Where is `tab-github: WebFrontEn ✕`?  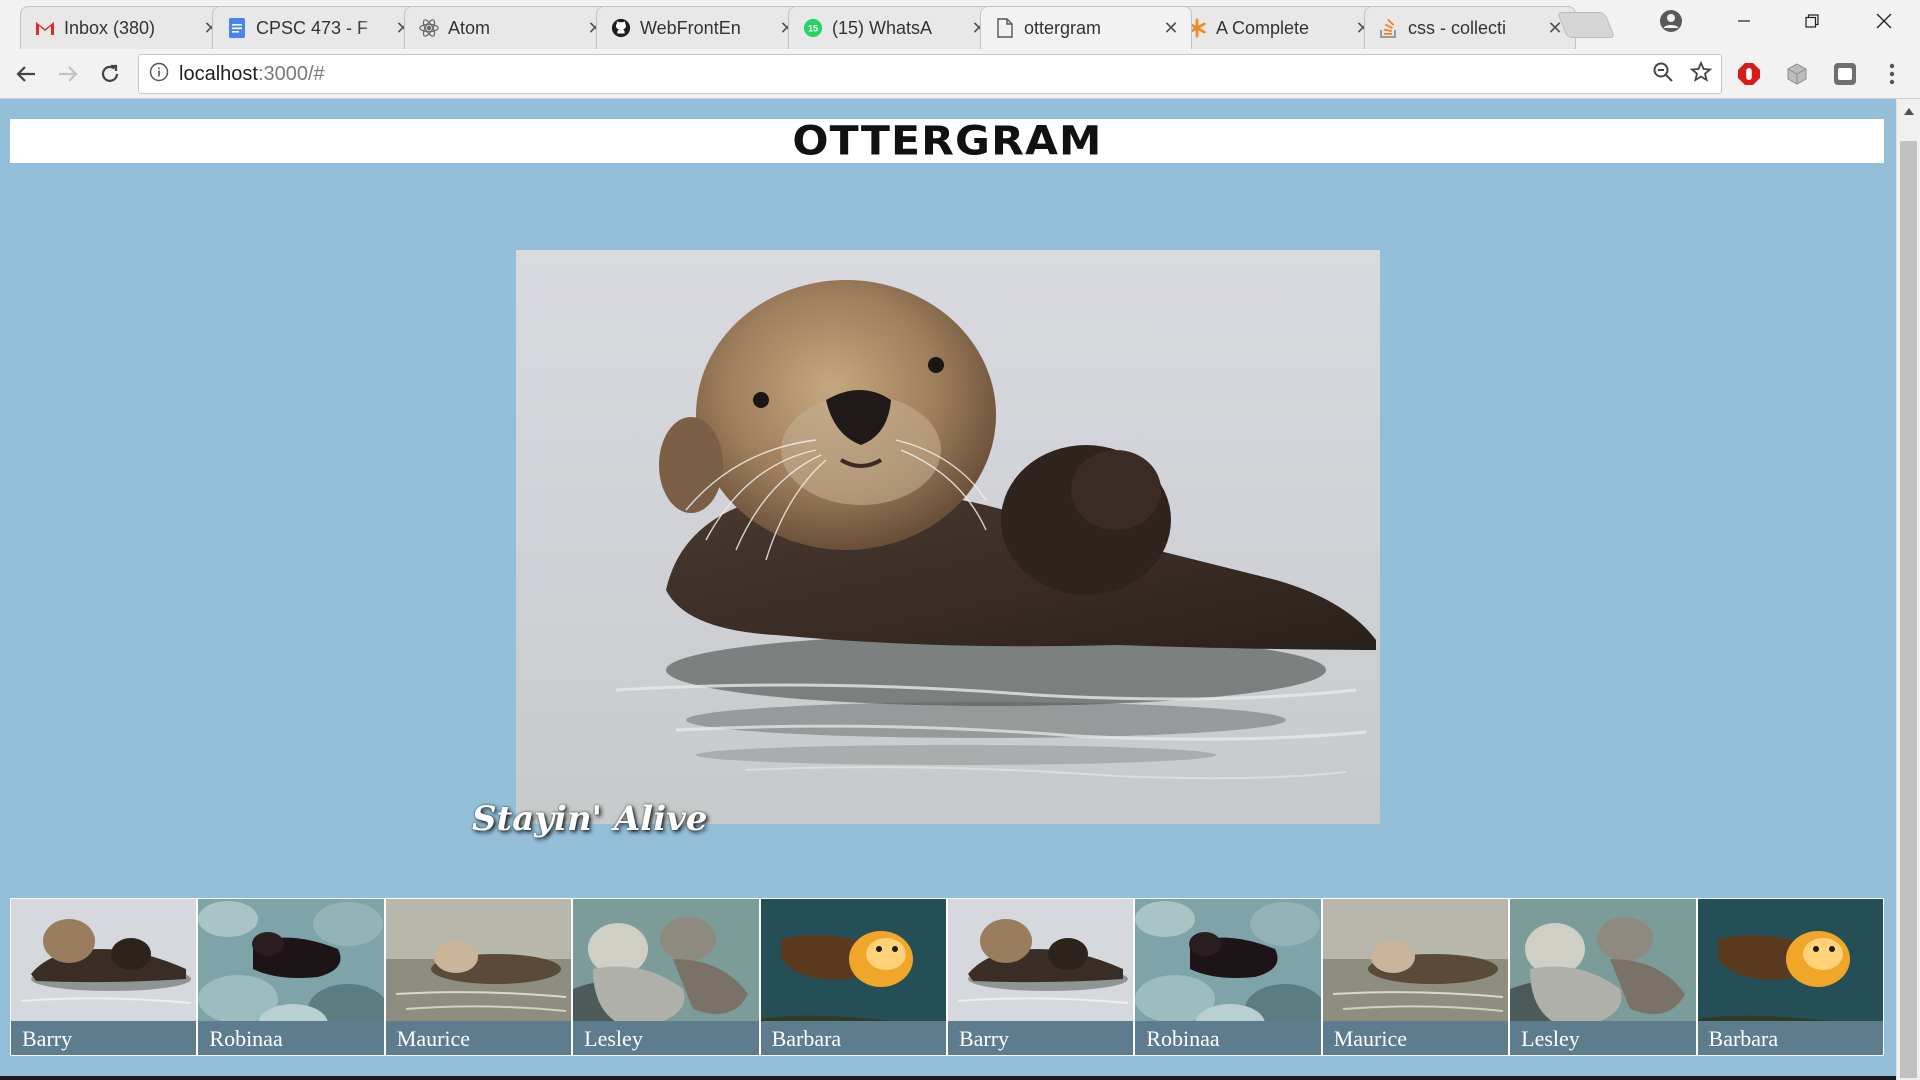 tab-github: WebFrontEn ✕ is located at coordinates (702, 27).